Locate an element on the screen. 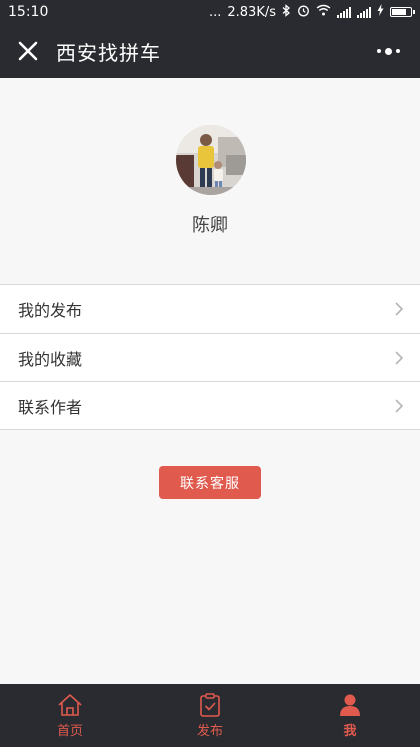 The height and width of the screenshot is (747, 420). contact-service-button: 联系客服 is located at coordinates (210, 482).